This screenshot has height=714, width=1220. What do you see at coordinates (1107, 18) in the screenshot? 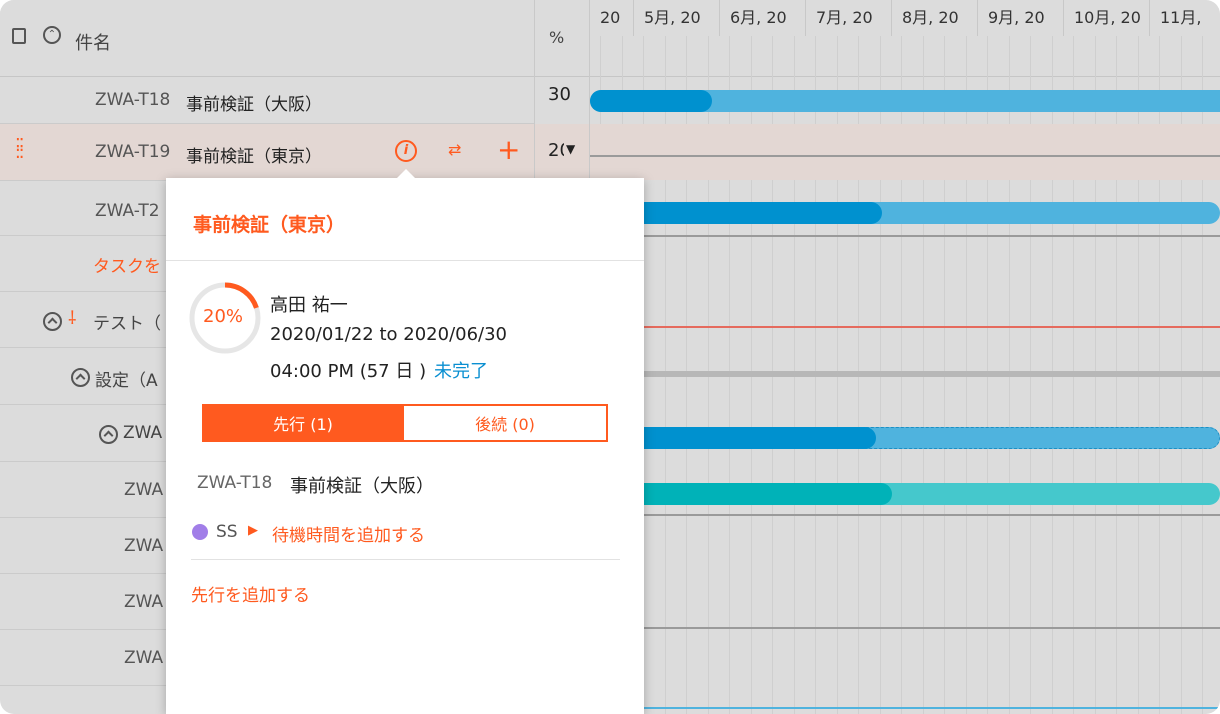
I see `month-label: 10月, 20` at bounding box center [1107, 18].